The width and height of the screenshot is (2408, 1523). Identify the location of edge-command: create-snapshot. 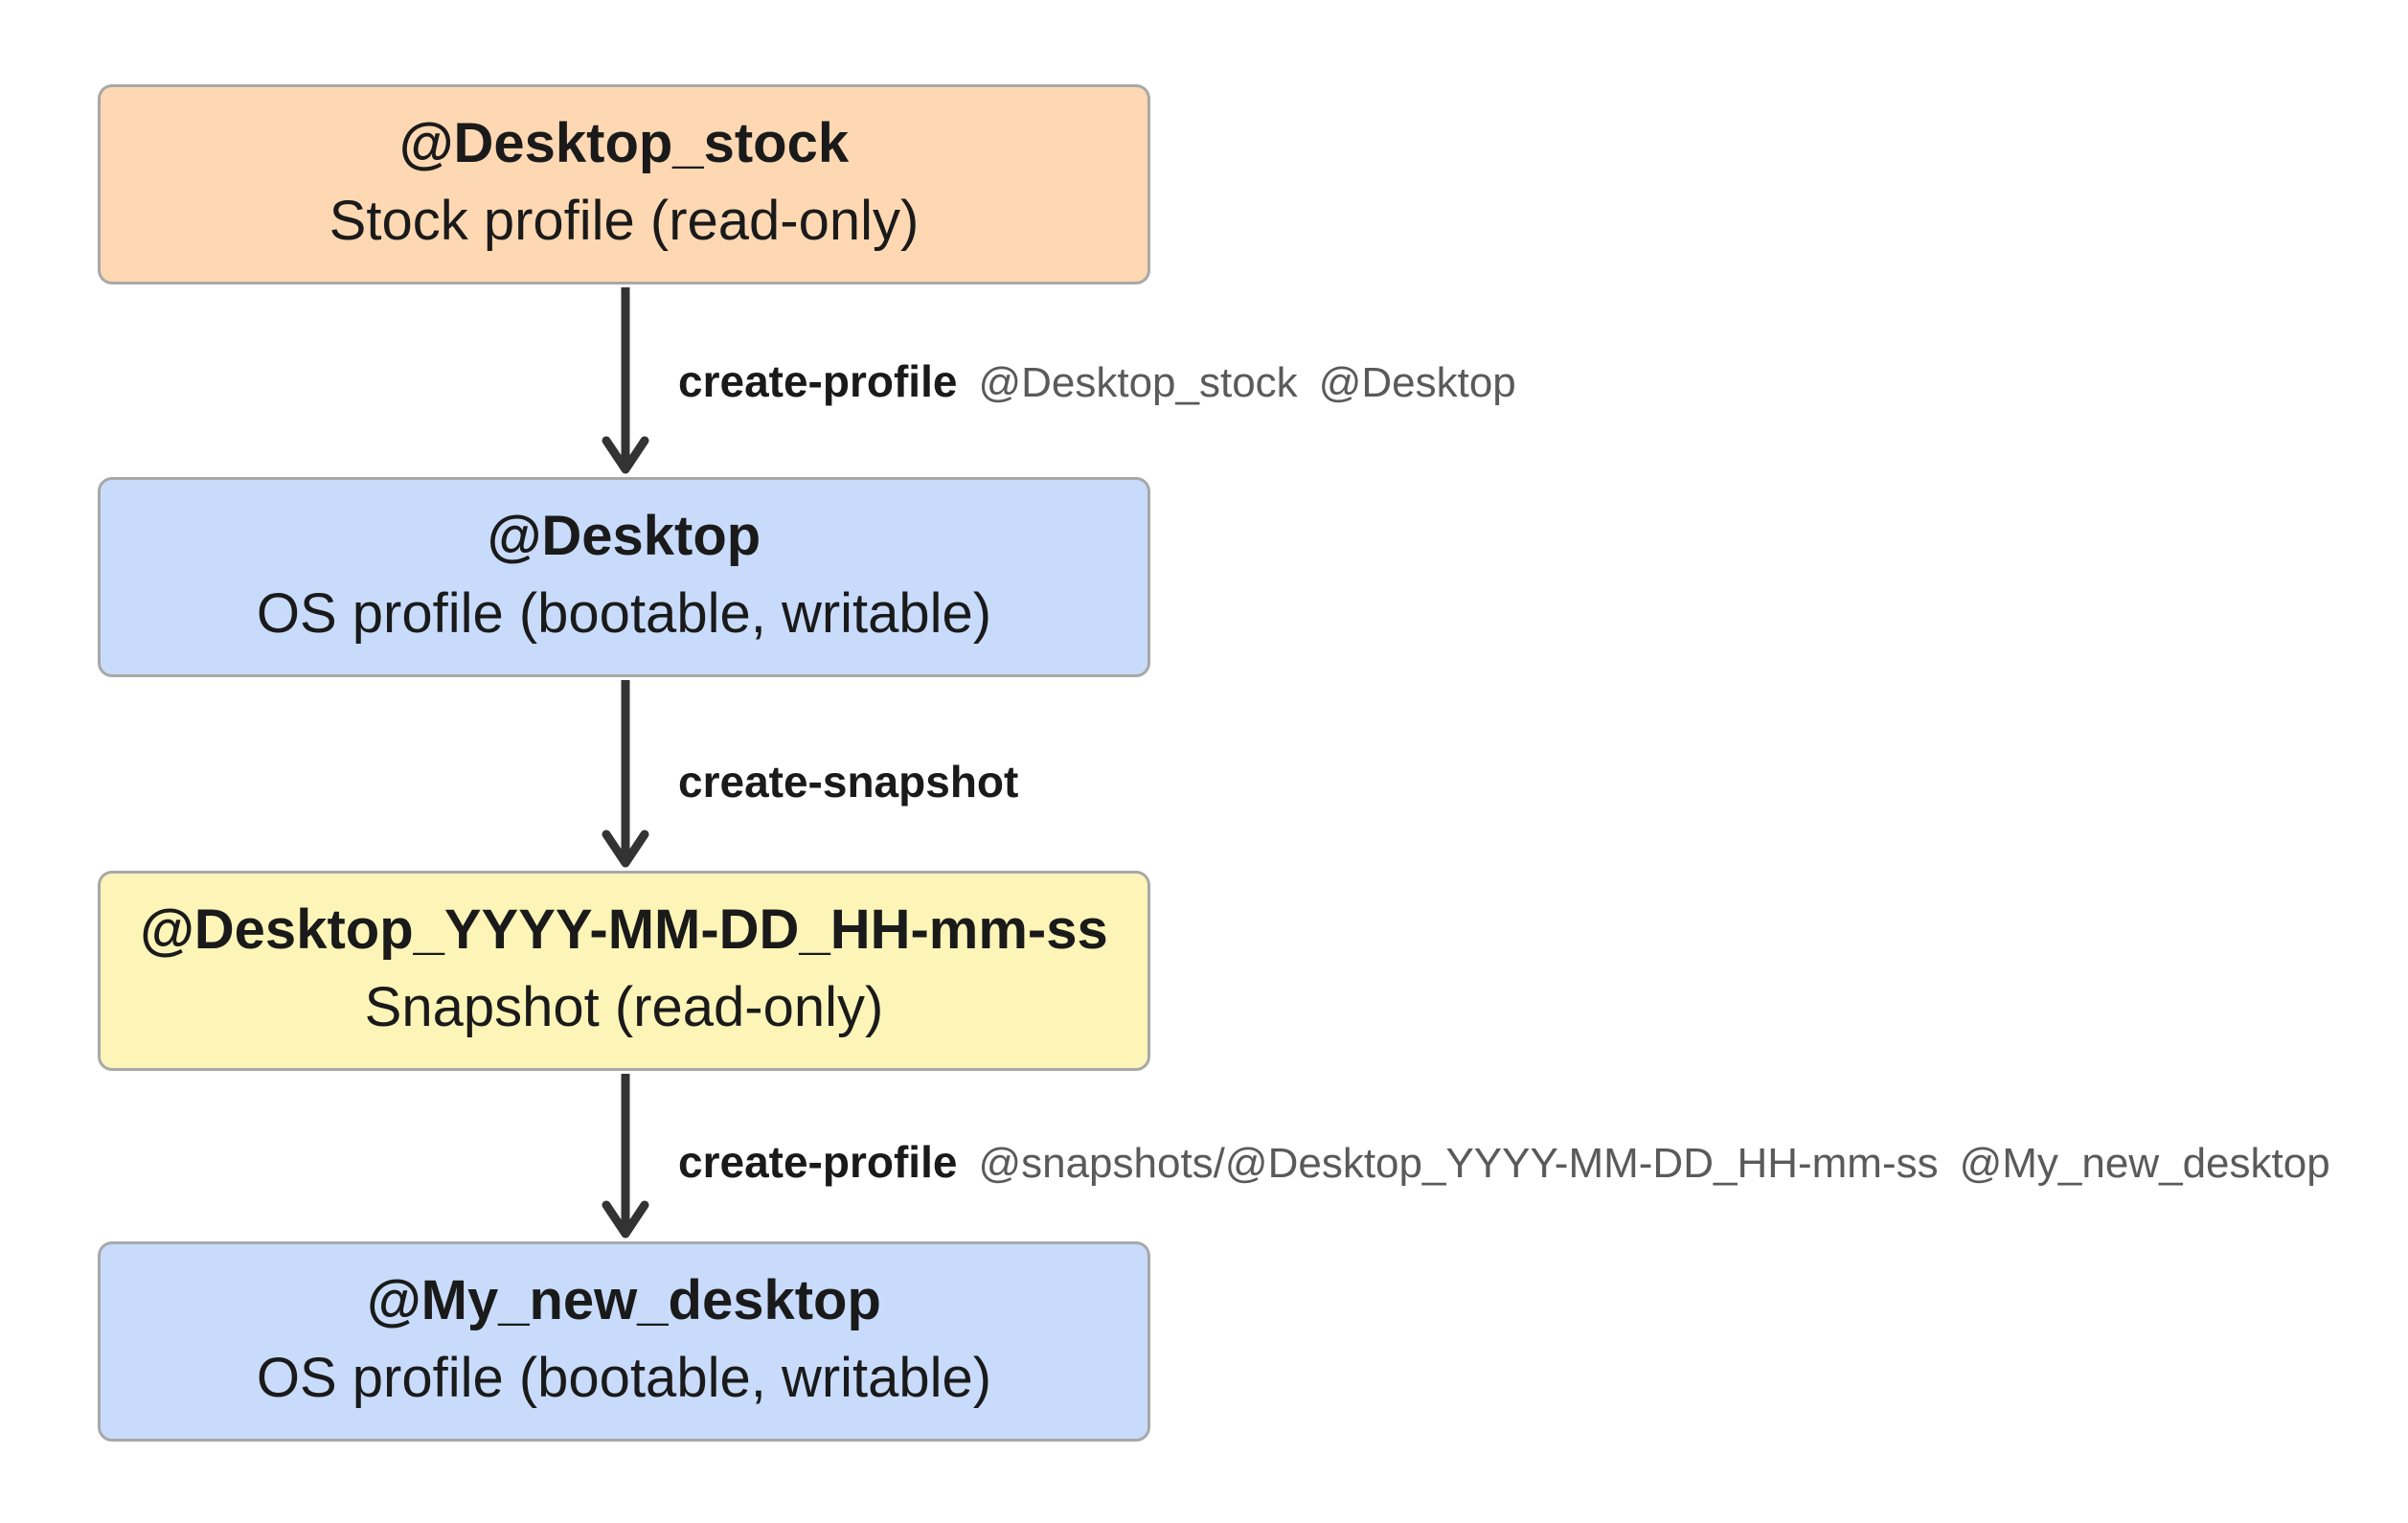
(848, 782).